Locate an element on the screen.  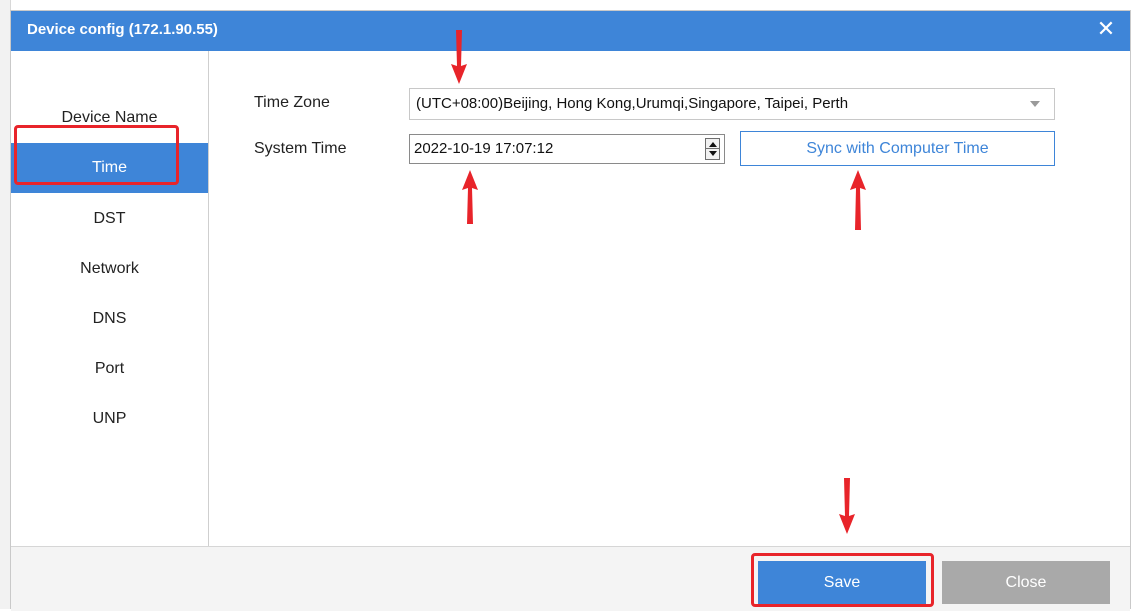
sidebar-item-unp: UNP is located at coordinates (109, 419).